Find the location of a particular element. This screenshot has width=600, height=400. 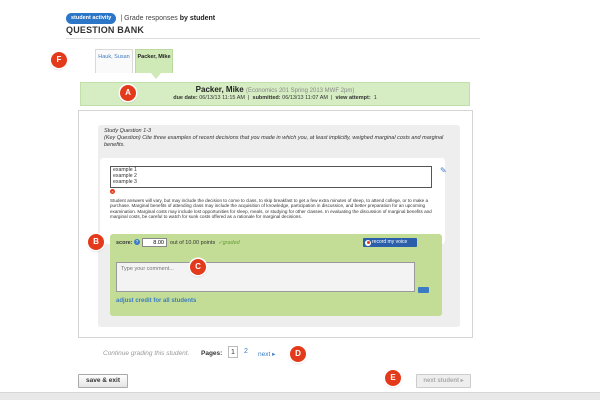

submitted-label: submitted: is located at coordinates (266, 98).